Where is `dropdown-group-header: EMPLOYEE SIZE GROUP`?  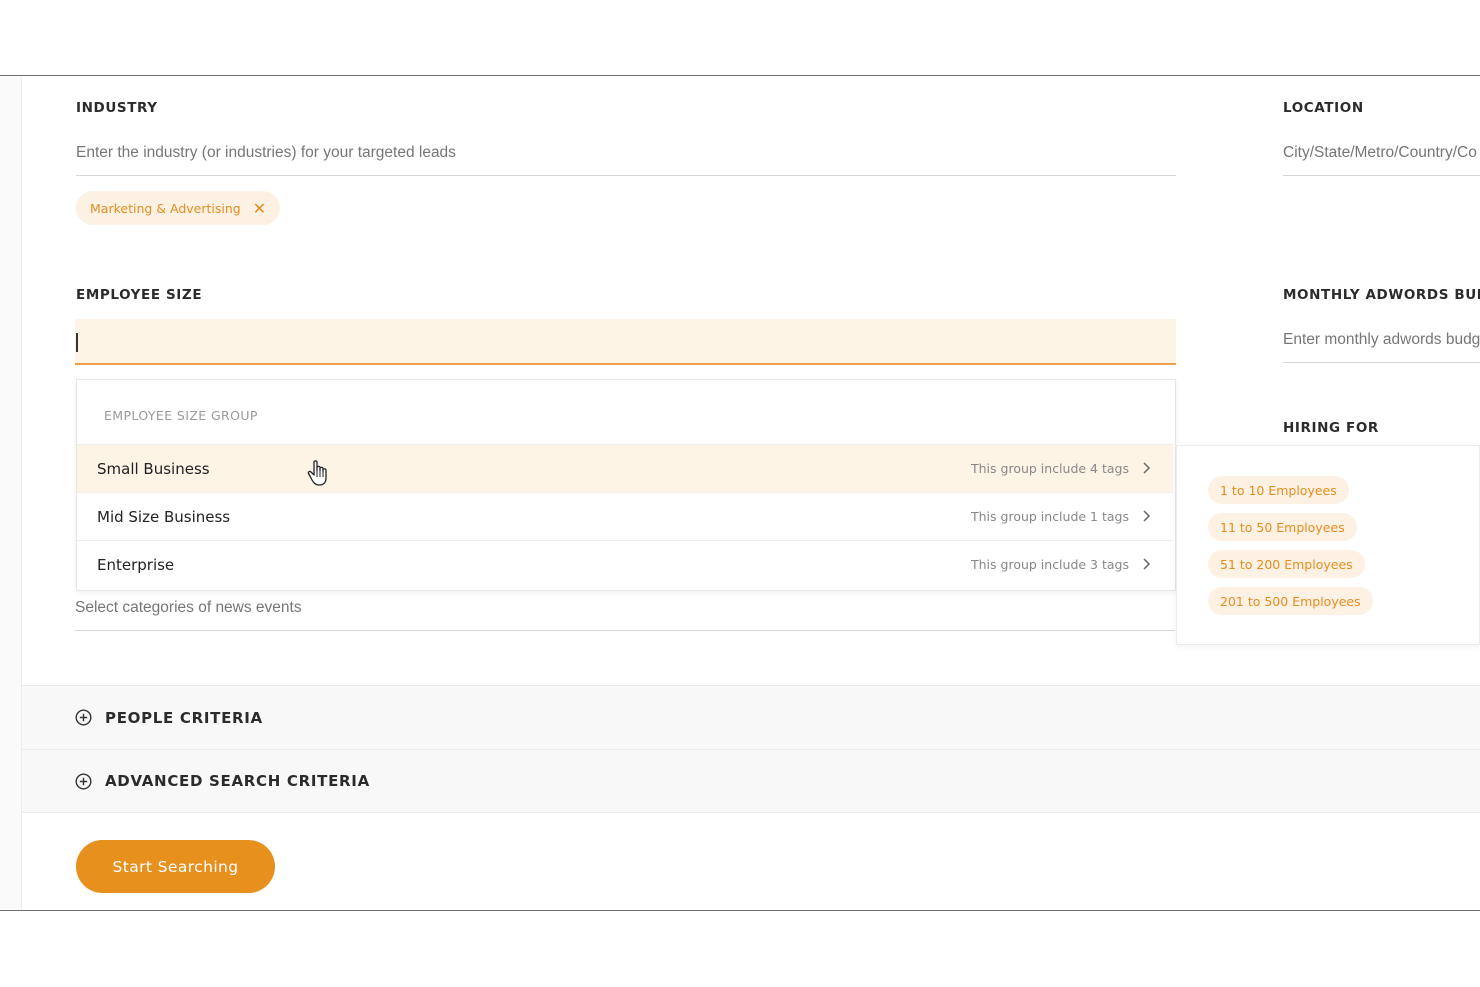
dropdown-group-header: EMPLOYEE SIZE GROUP is located at coordinates (181, 415).